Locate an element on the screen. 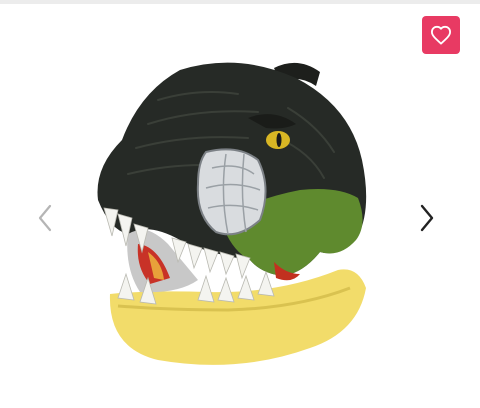 This screenshot has width=480, height=408. heart-icon is located at coordinates (440, 35).